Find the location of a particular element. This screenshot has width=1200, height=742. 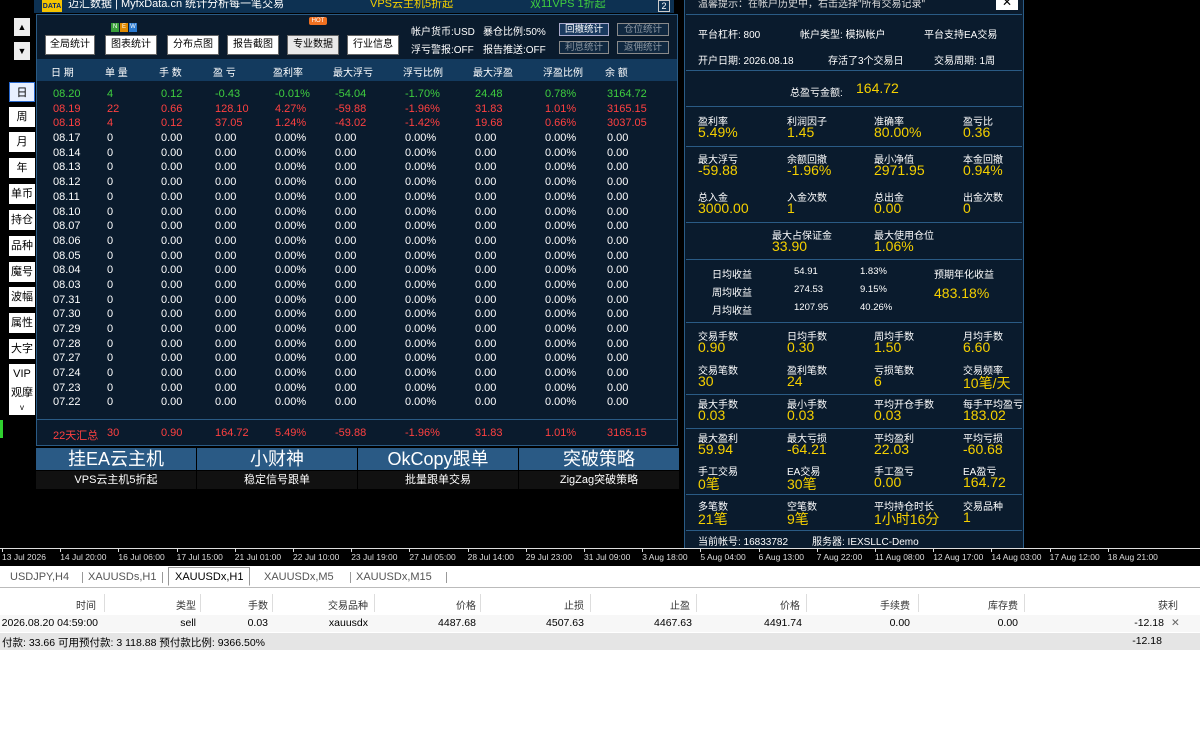

position-stats-button: 仓位统计 is located at coordinates (643, 29).